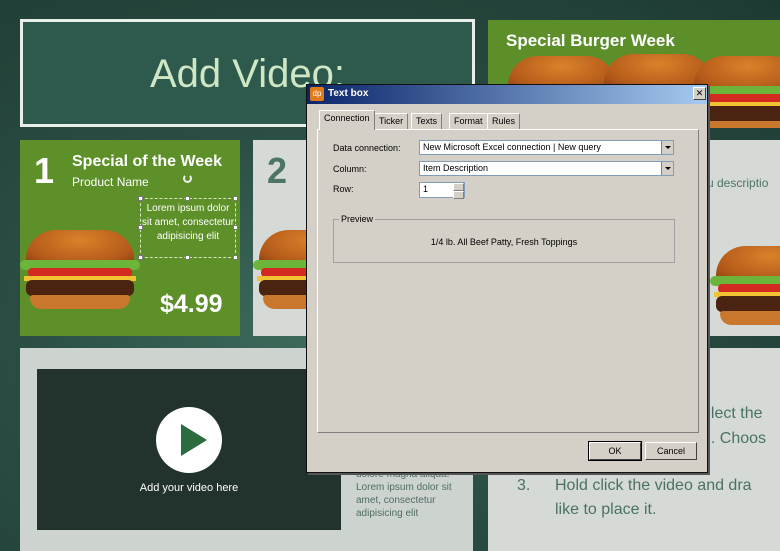  What do you see at coordinates (468, 121) in the screenshot?
I see `tab-format: Format` at bounding box center [468, 121].